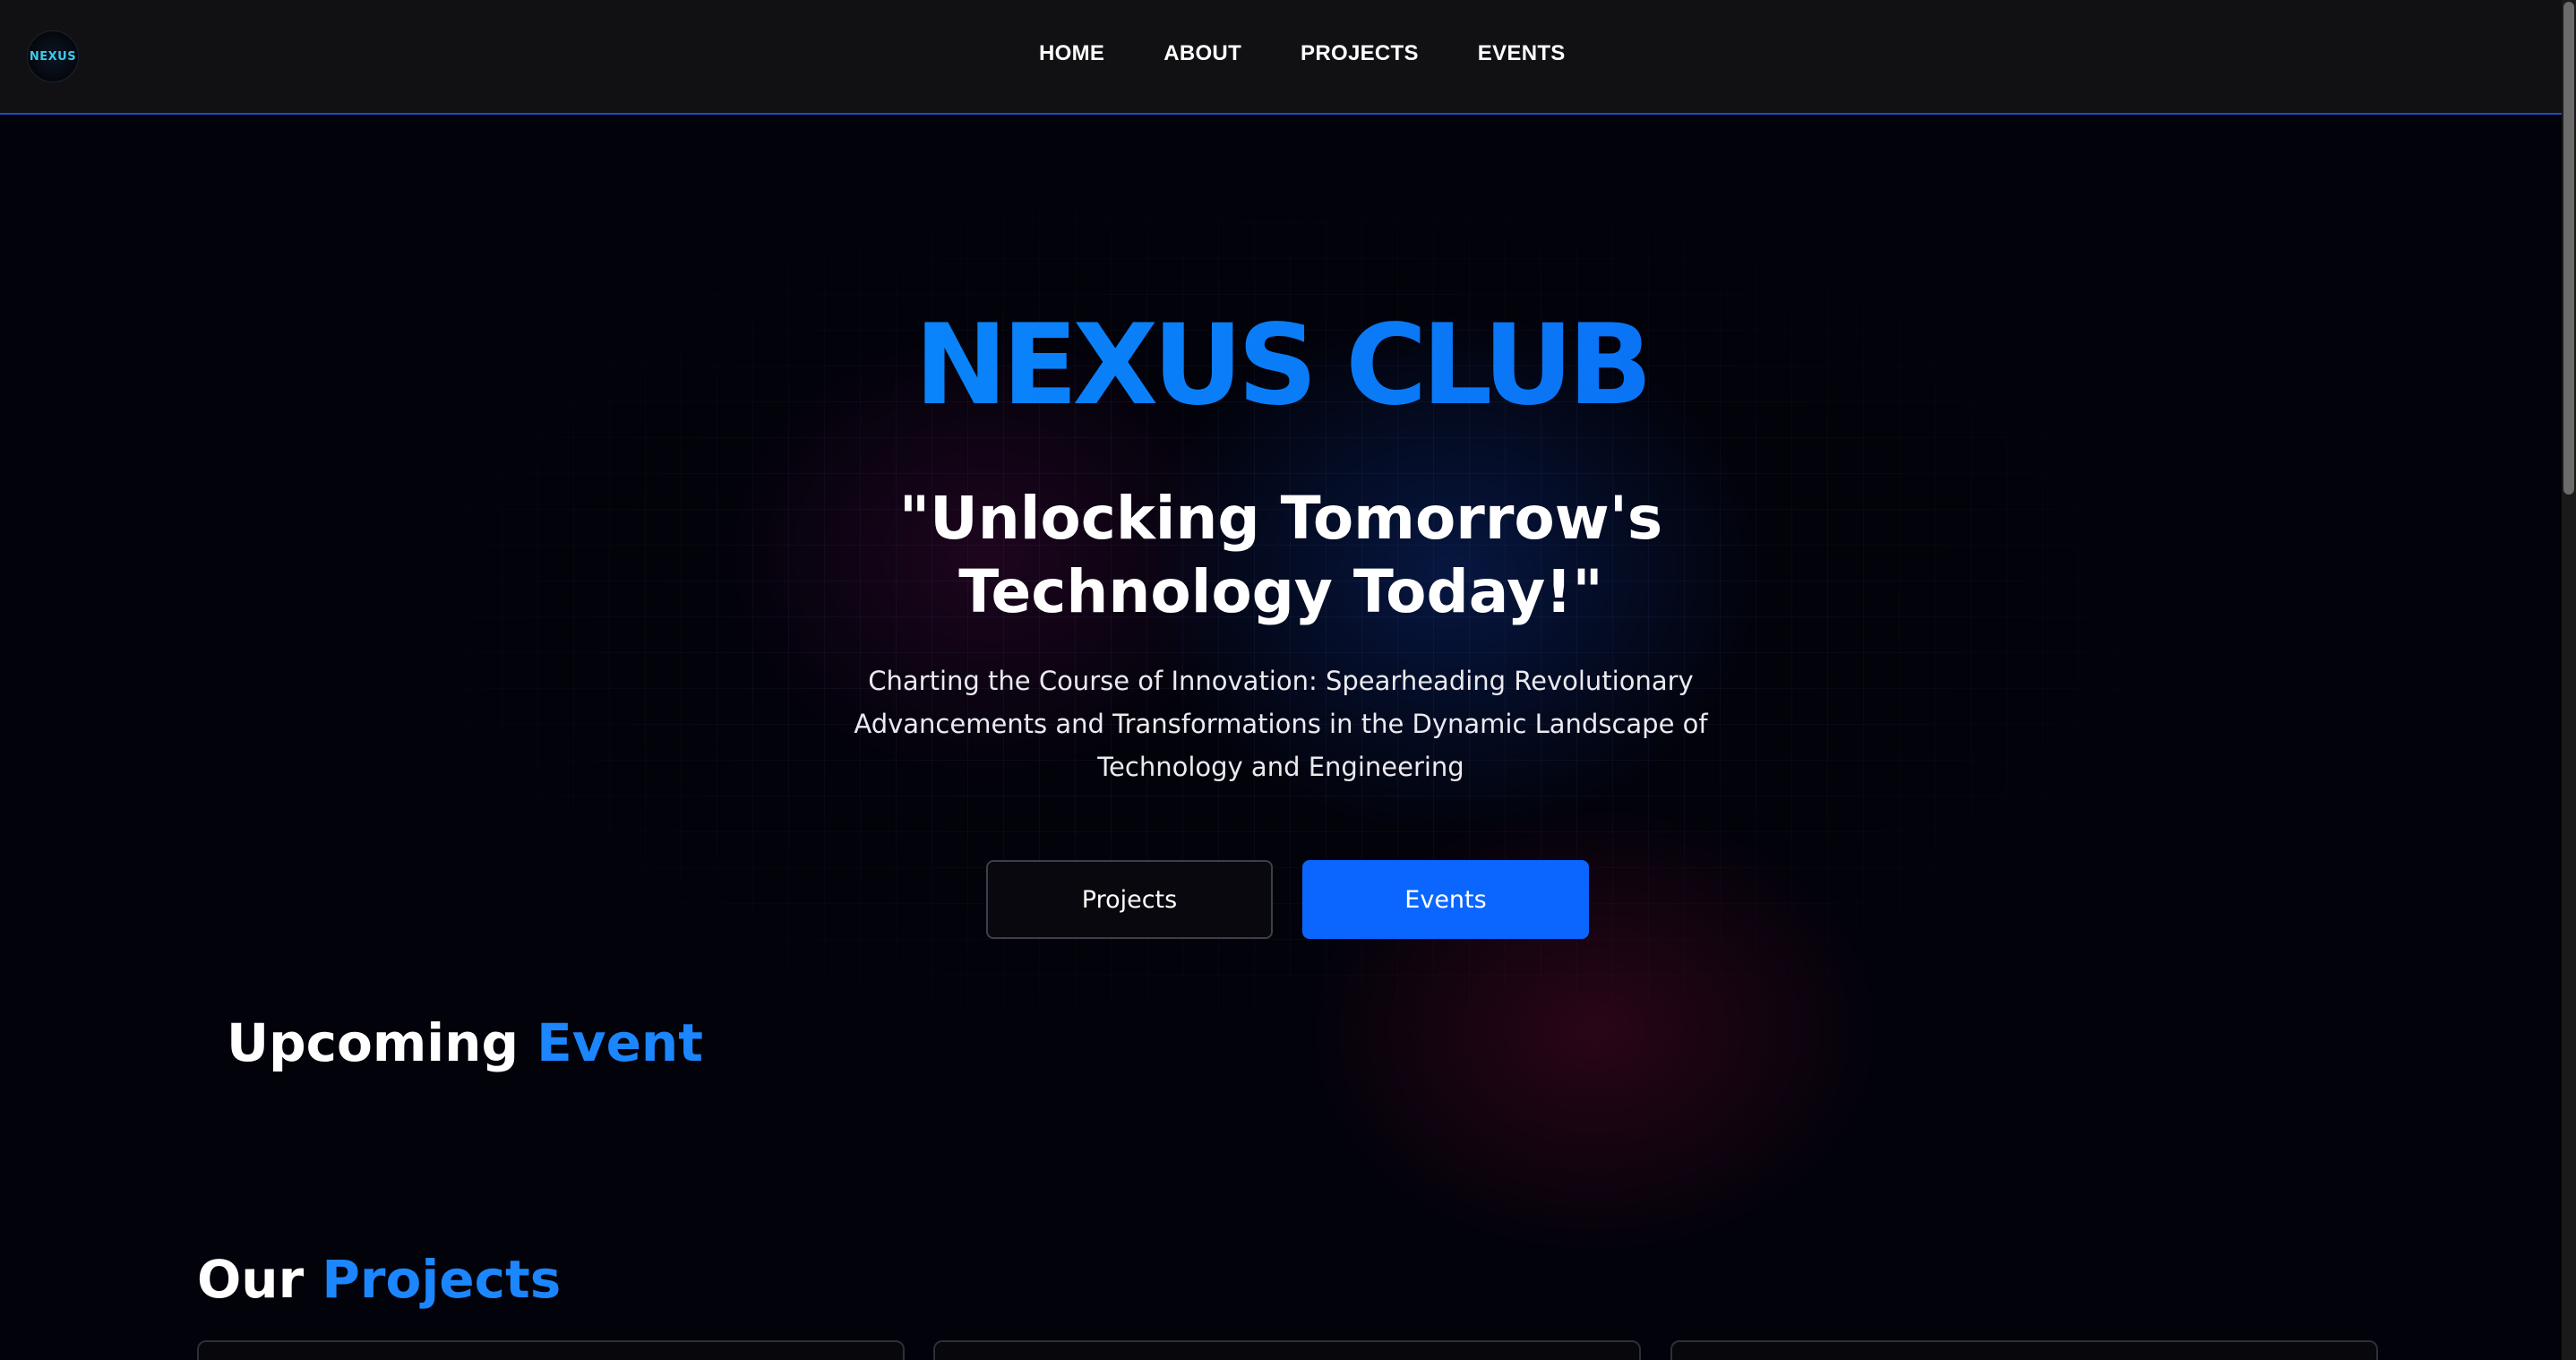 Image resolution: width=2576 pixels, height=1360 pixels. I want to click on nav-links: HOME ABOUT PROJECTS EVENTS, so click(1302, 53).